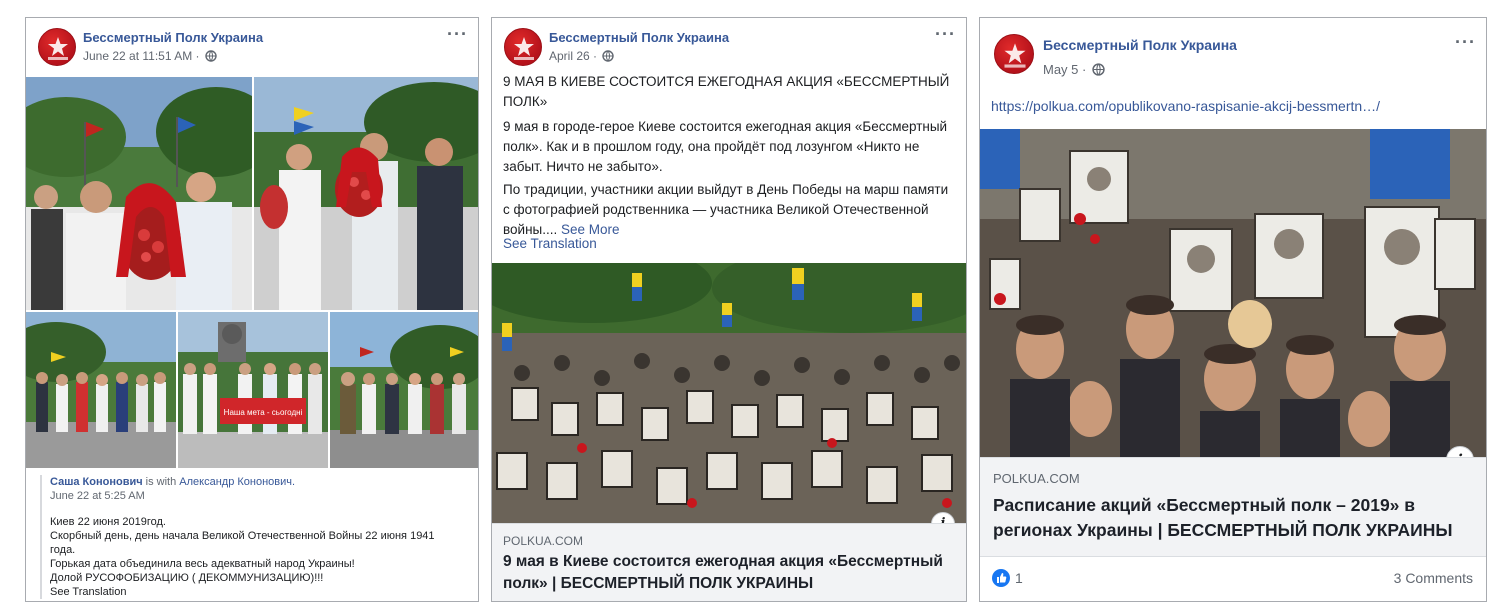  What do you see at coordinates (237, 482) in the screenshot?
I see `tagged-user-link: Александр Кононович.` at bounding box center [237, 482].